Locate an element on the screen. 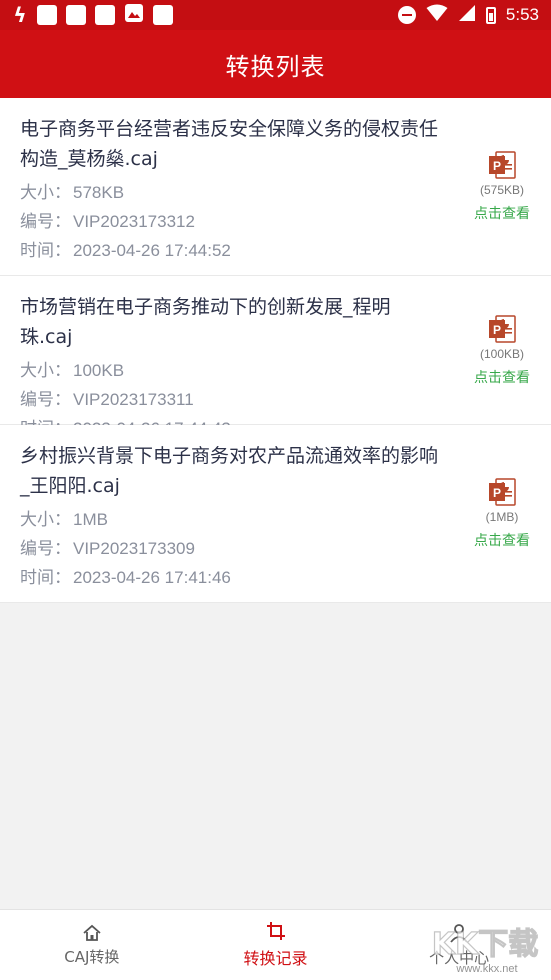  nav-caj-convert: CAJ转换 is located at coordinates (92, 945).